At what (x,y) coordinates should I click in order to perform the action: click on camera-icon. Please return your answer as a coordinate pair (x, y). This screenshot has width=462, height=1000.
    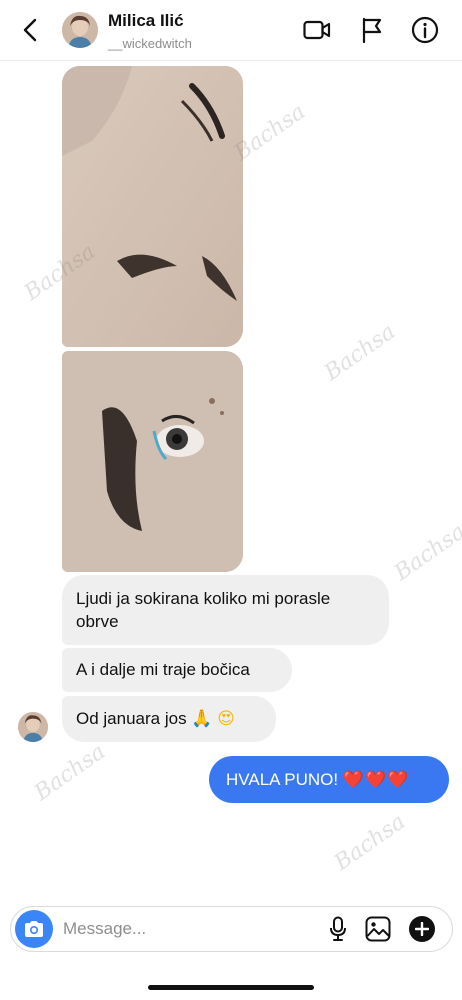
    Looking at the image, I should click on (34, 929).